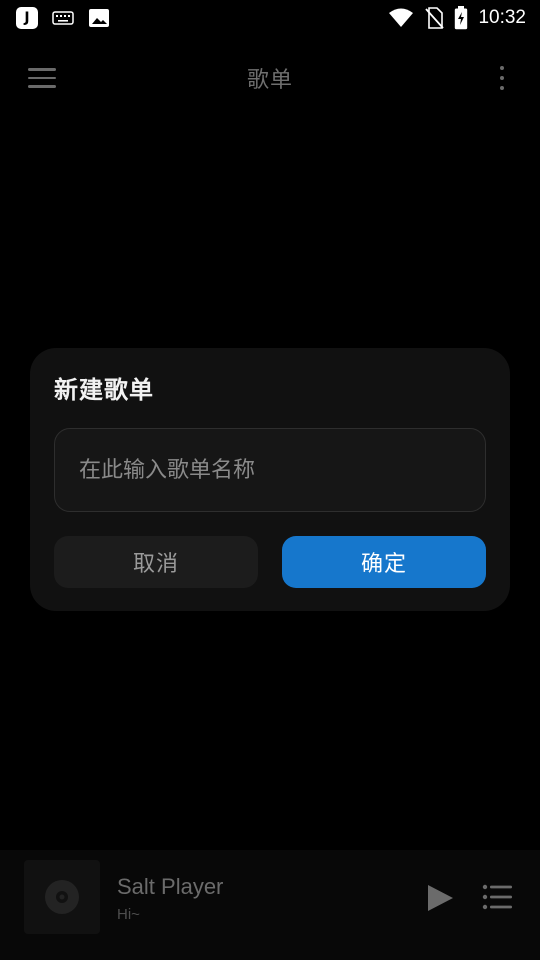  I want to click on confirm-button: 确定, so click(384, 562).